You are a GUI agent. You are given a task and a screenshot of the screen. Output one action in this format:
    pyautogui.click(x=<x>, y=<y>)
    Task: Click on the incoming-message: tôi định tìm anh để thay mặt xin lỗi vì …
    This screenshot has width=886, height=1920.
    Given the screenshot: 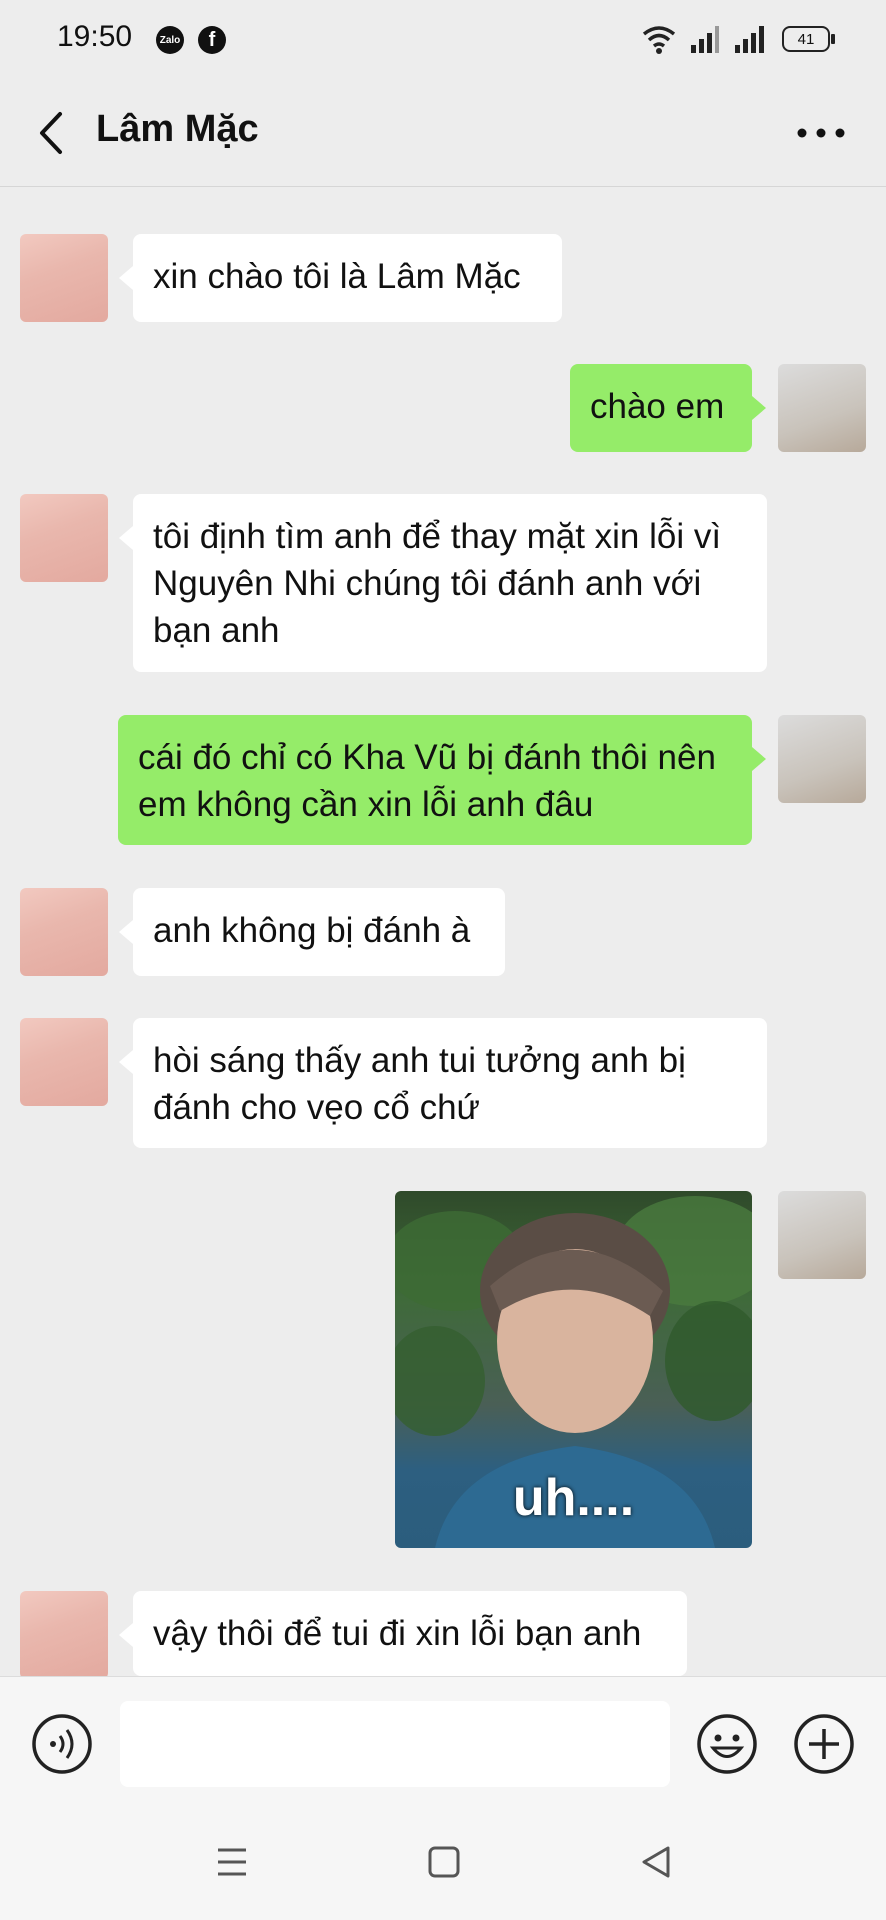 What is the action you would take?
    pyautogui.click(x=443, y=583)
    